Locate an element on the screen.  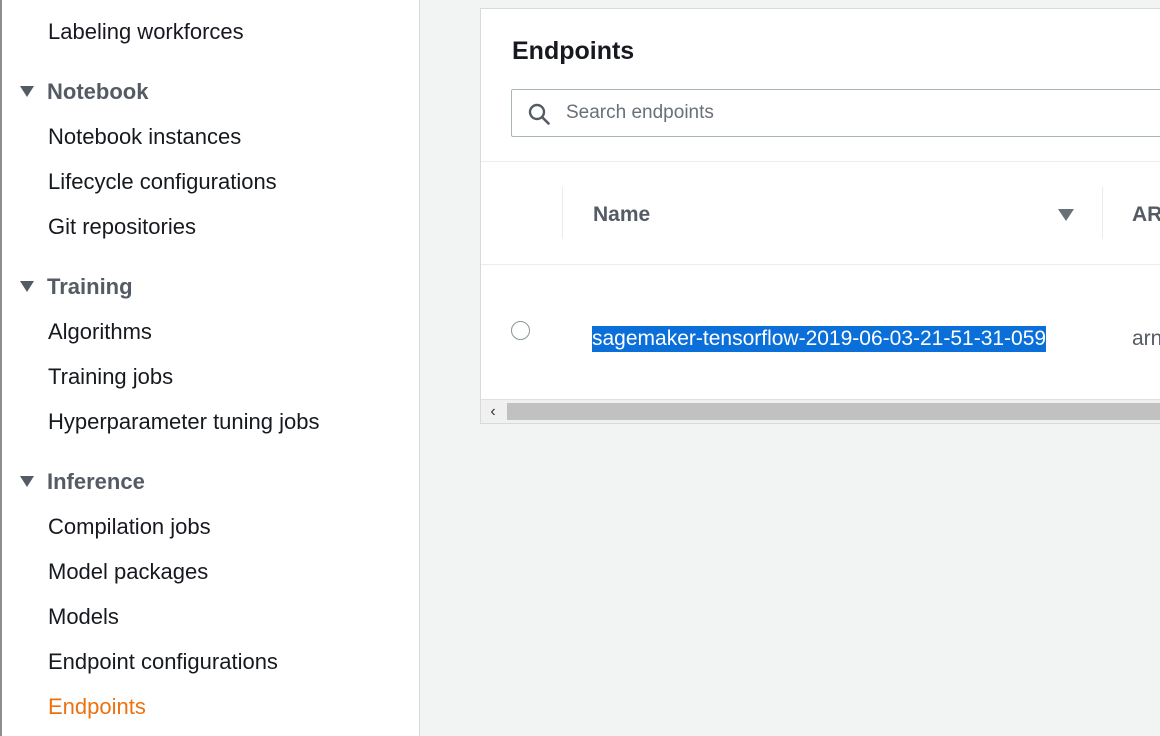
search-box is located at coordinates (835, 113).